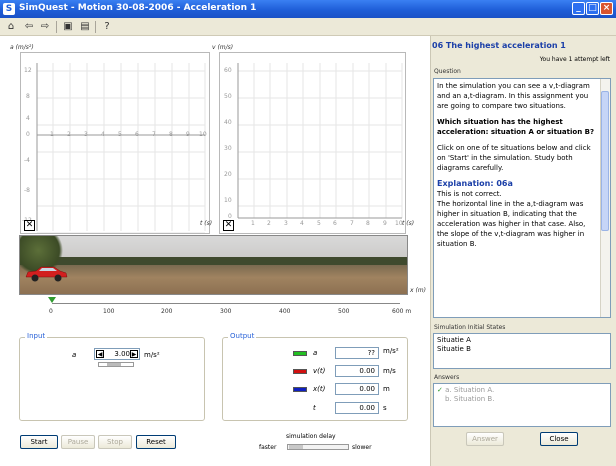 The height and width of the screenshot is (466, 616). I want to click on v-xtick: 8, so click(368, 223).